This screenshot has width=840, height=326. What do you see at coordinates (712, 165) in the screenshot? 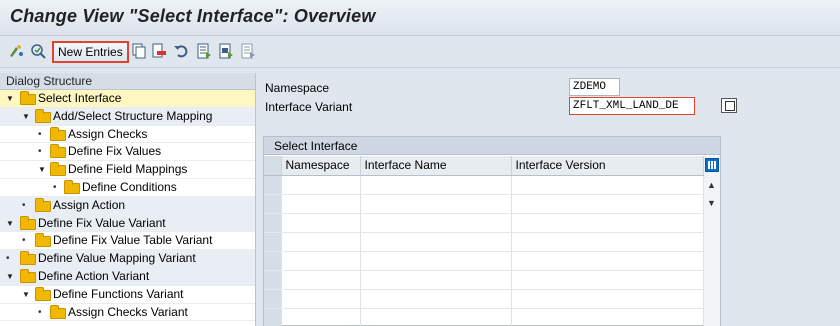
I see `table-settings-icon` at bounding box center [712, 165].